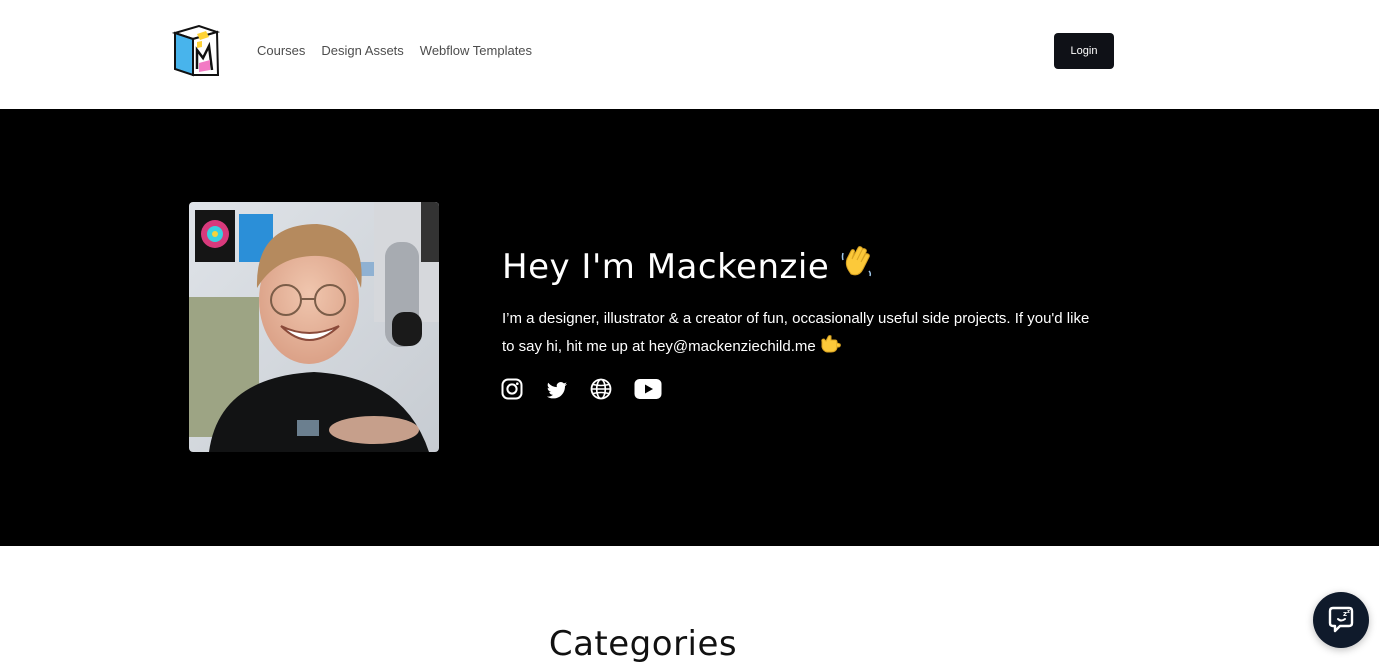 Image resolution: width=1379 pixels, height=664 pixels. Describe the element at coordinates (643, 644) in the screenshot. I see `categories-title: Categories` at that location.